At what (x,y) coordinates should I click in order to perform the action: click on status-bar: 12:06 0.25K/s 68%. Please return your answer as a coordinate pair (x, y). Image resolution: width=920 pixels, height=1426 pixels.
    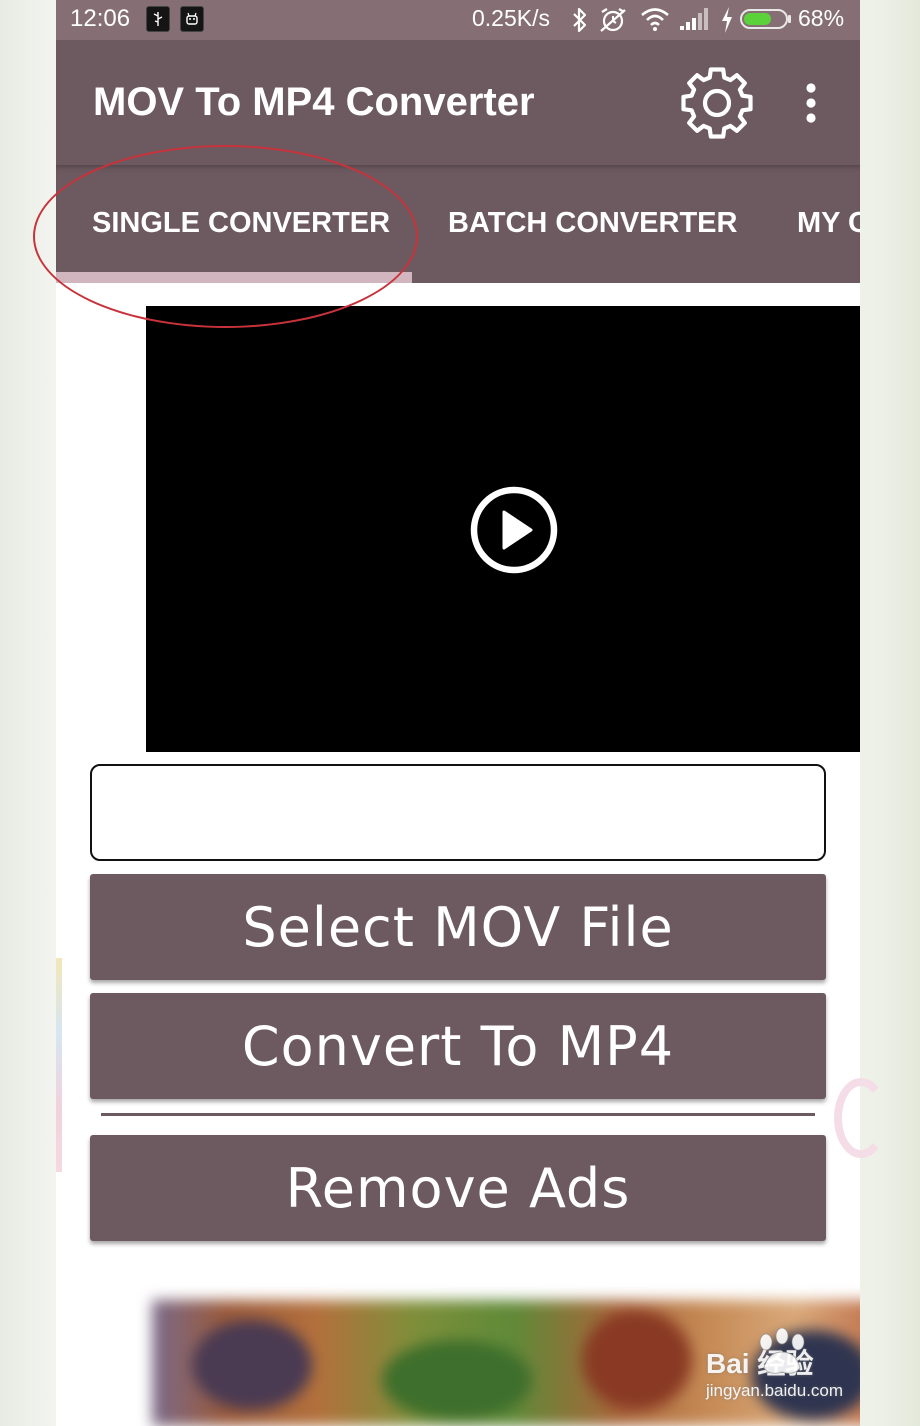
    Looking at the image, I should click on (458, 20).